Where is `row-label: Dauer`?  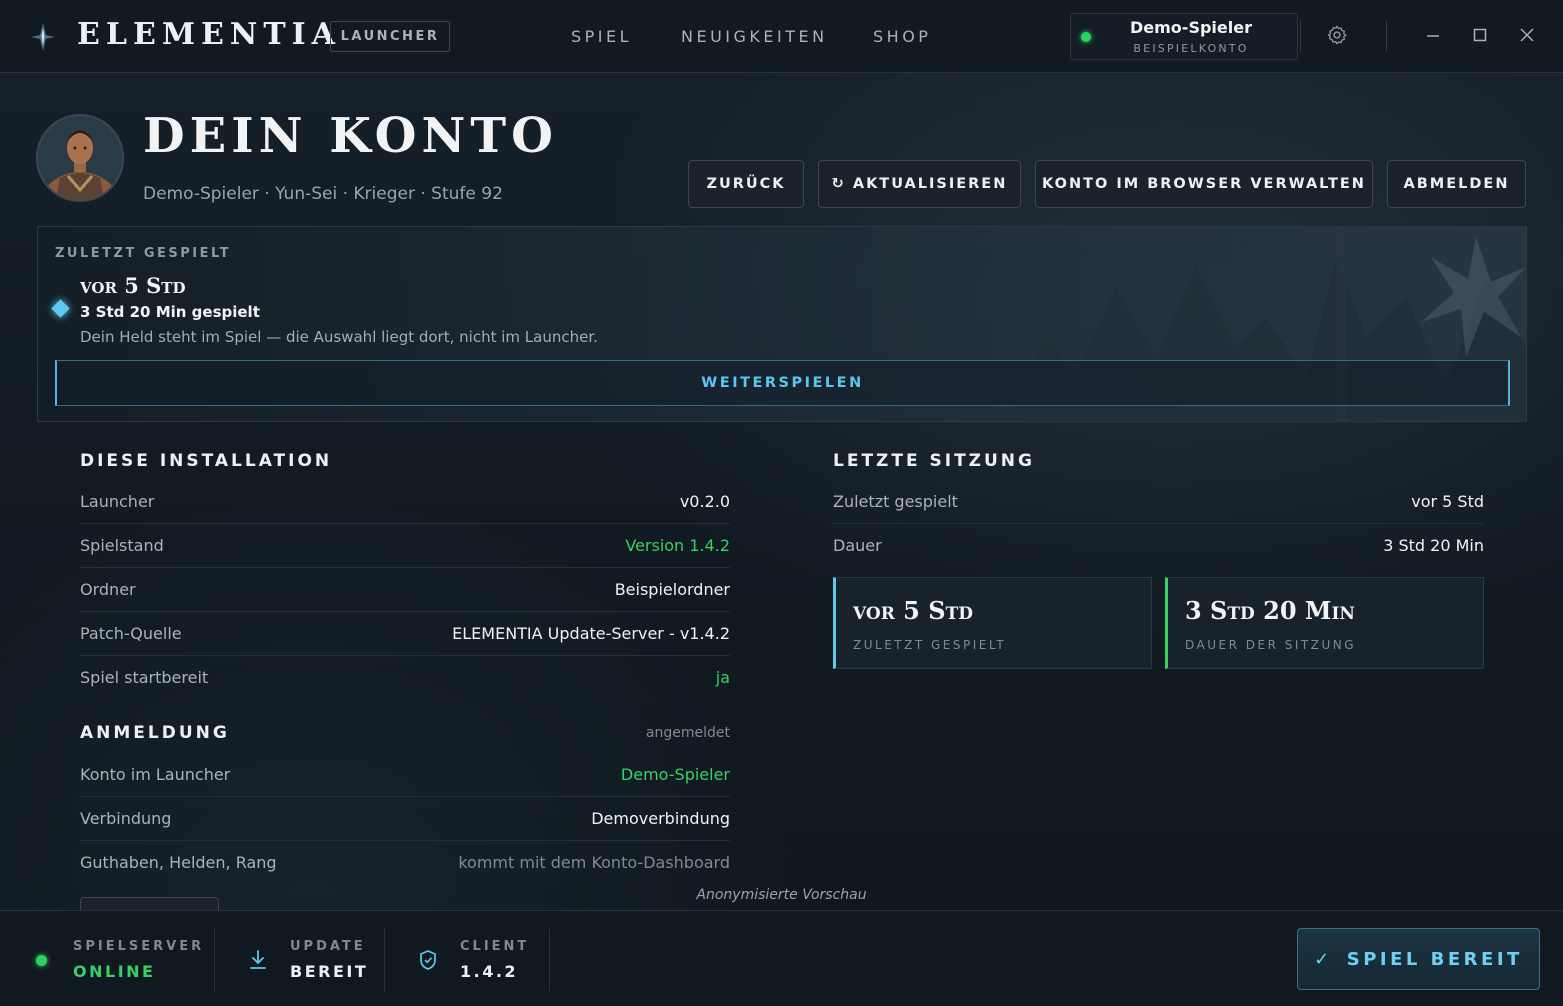
row-label: Dauer is located at coordinates (857, 545).